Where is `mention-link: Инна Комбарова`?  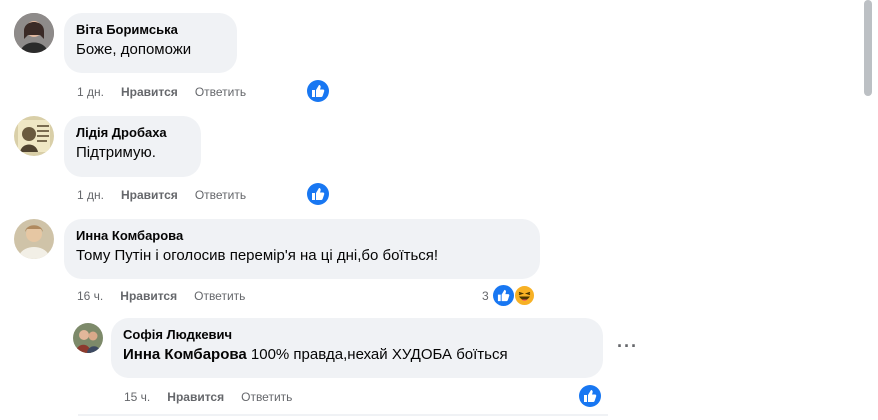 mention-link: Инна Комбарова is located at coordinates (185, 354).